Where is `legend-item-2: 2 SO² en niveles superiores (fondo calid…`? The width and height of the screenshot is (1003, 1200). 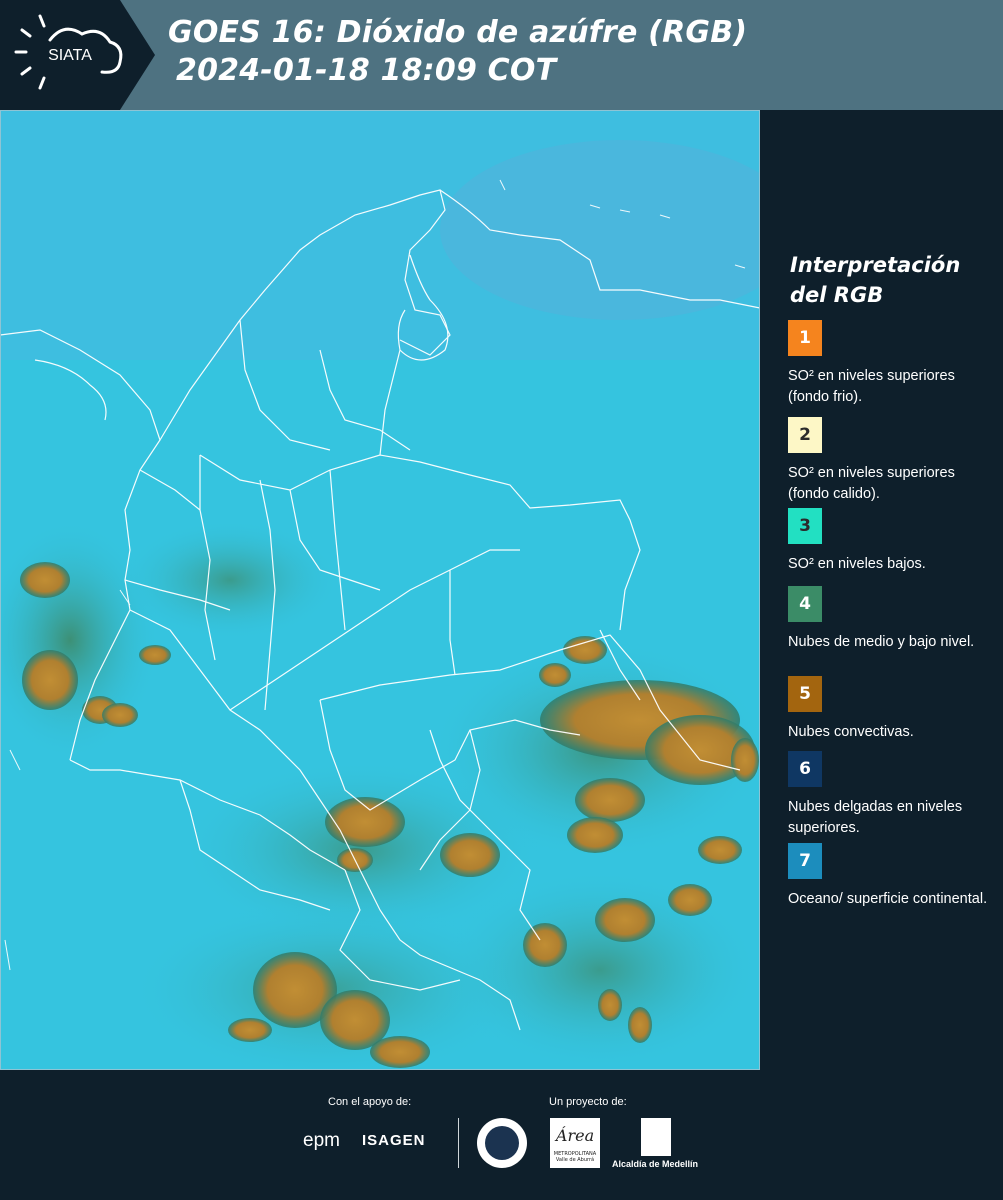
legend-item-2: 2 SO² en niveles superiores (fondo calid… is located at coordinates (888, 461).